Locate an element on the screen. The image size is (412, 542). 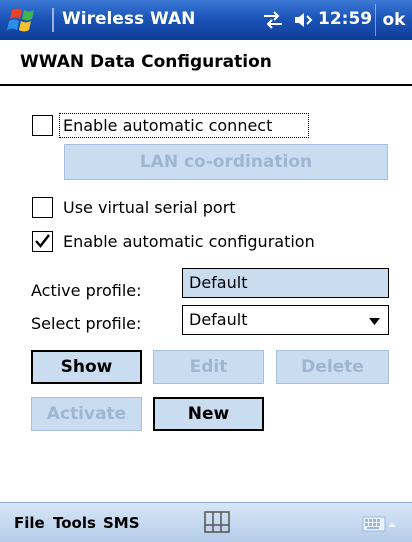
checkmark-icon is located at coordinates (42, 241).